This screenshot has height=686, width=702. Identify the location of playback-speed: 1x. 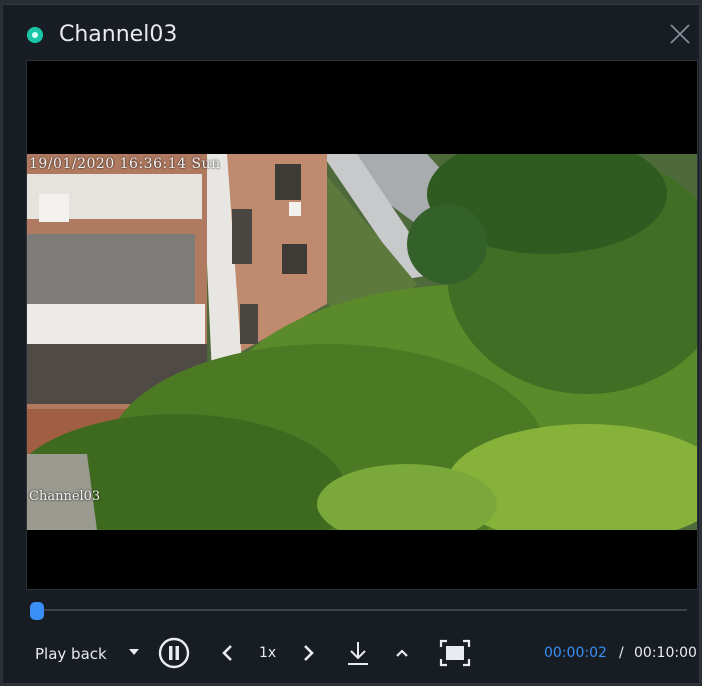
(267, 653).